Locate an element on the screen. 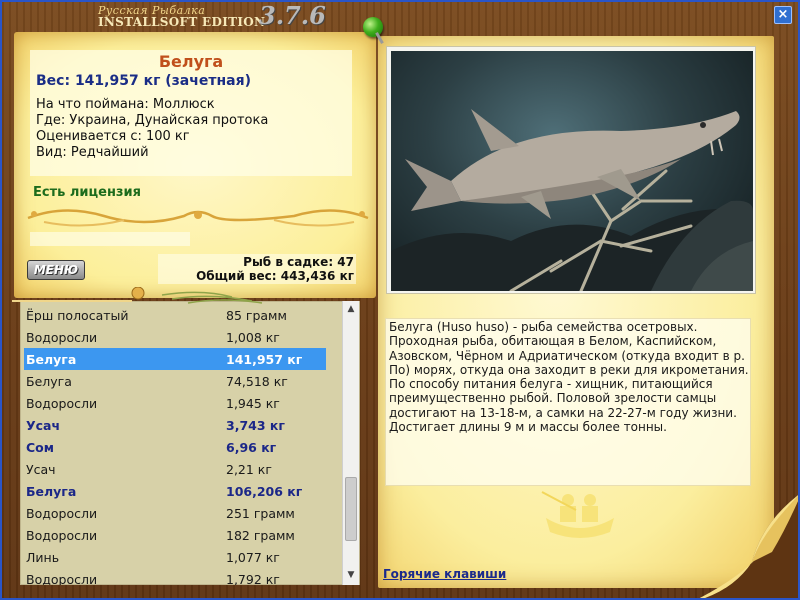 The image size is (800, 600). fish-count-label: Рыб в садке: 47 is located at coordinates (298, 262).